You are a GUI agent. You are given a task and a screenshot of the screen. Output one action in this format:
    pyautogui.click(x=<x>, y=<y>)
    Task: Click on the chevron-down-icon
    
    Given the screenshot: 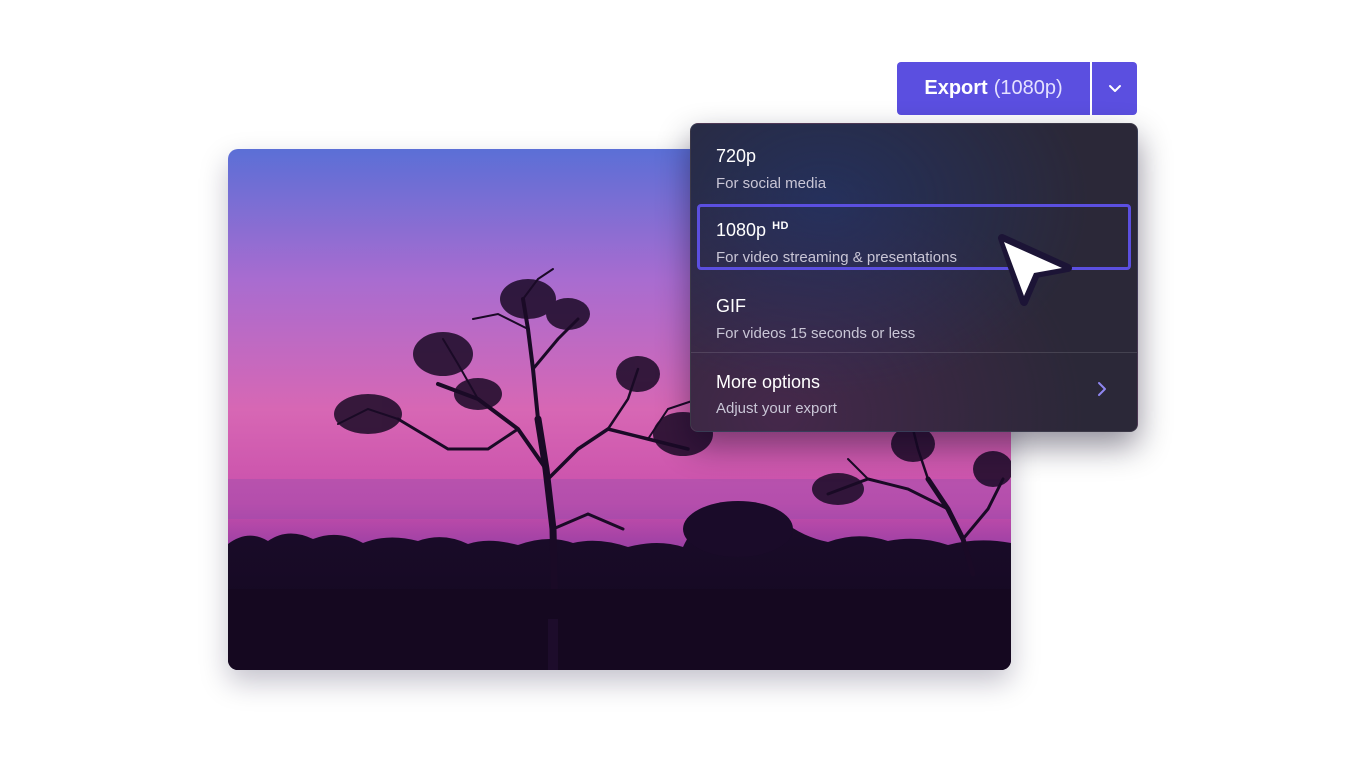 What is the action you would take?
    pyautogui.click(x=1114, y=88)
    